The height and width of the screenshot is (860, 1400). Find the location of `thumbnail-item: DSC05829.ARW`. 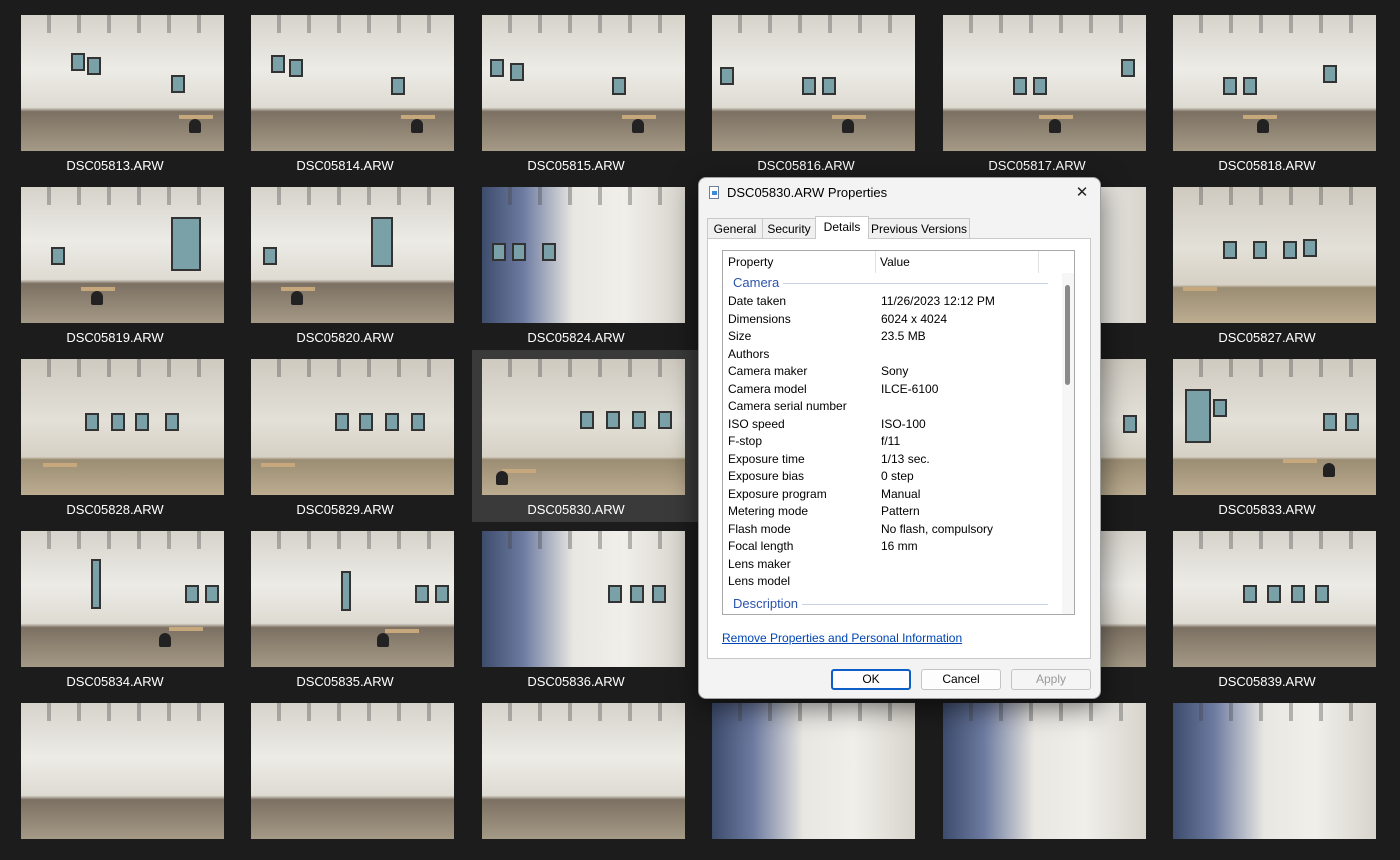

thumbnail-item: DSC05829.ARW is located at coordinates (345, 430).